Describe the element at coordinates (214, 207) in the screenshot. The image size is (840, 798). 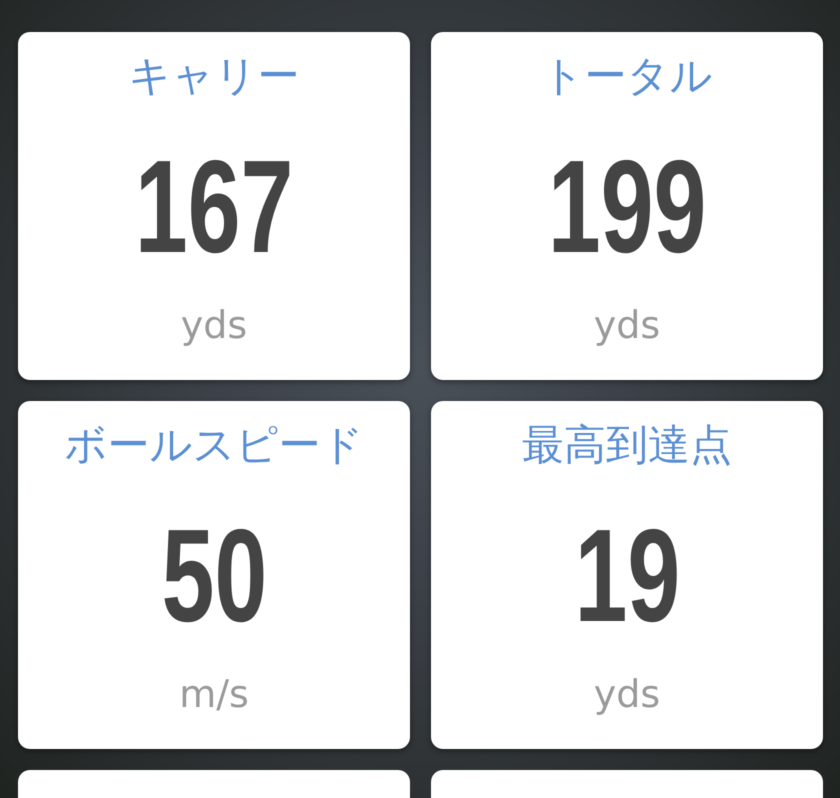
I see `metric-value: 167` at that location.